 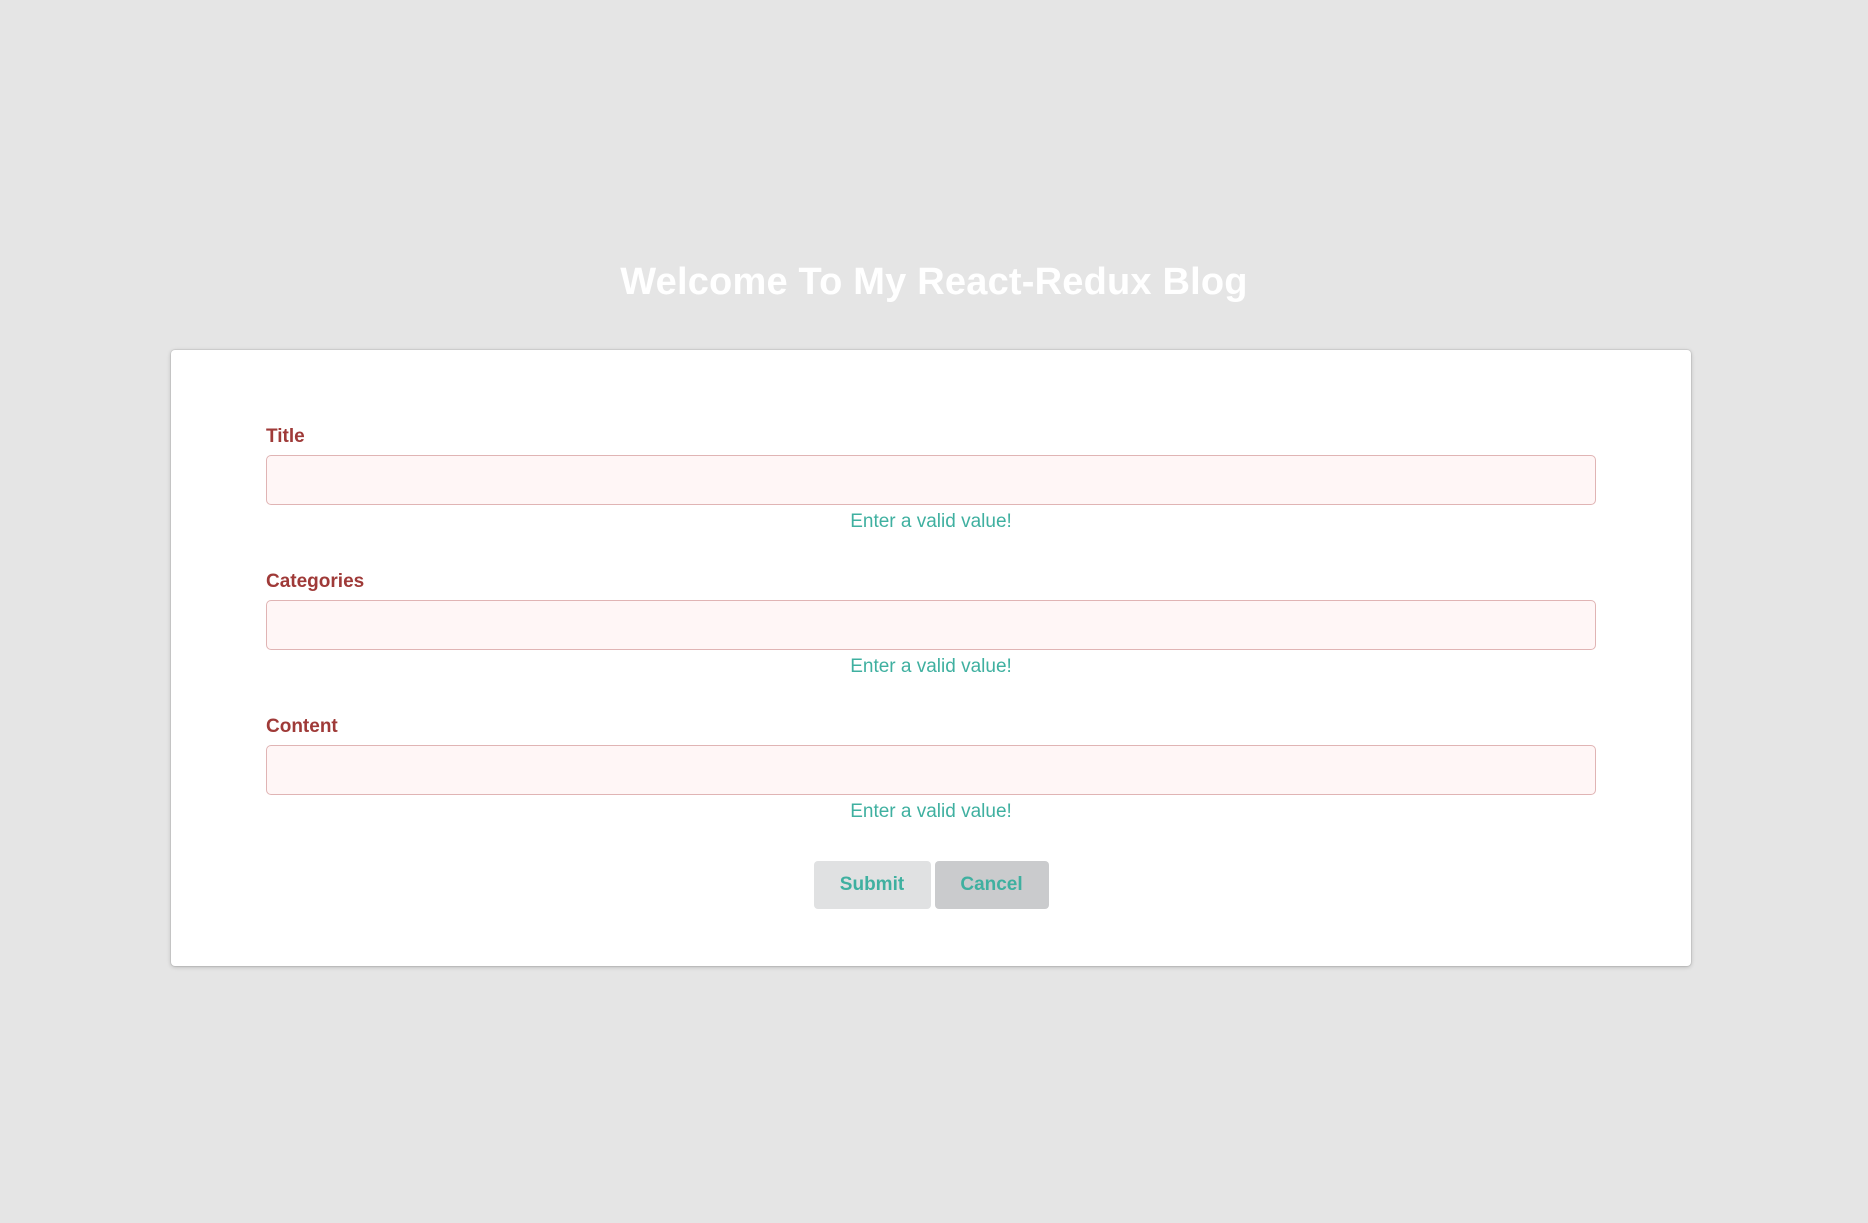 I want to click on categories-field: Categories Enter a valid value!, so click(x=931, y=641).